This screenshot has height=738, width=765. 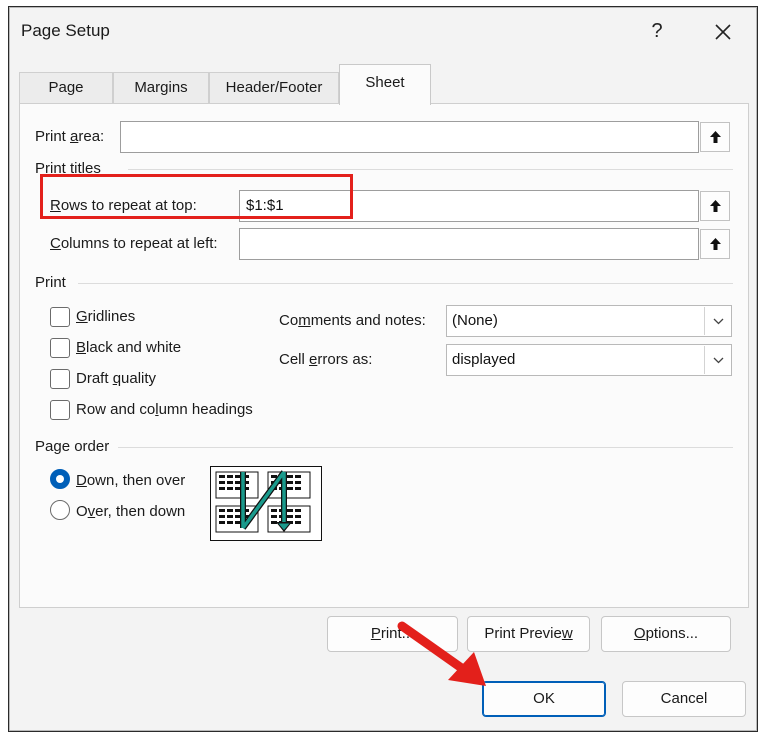 What do you see at coordinates (430, 169) in the screenshot?
I see `print-titles-divider` at bounding box center [430, 169].